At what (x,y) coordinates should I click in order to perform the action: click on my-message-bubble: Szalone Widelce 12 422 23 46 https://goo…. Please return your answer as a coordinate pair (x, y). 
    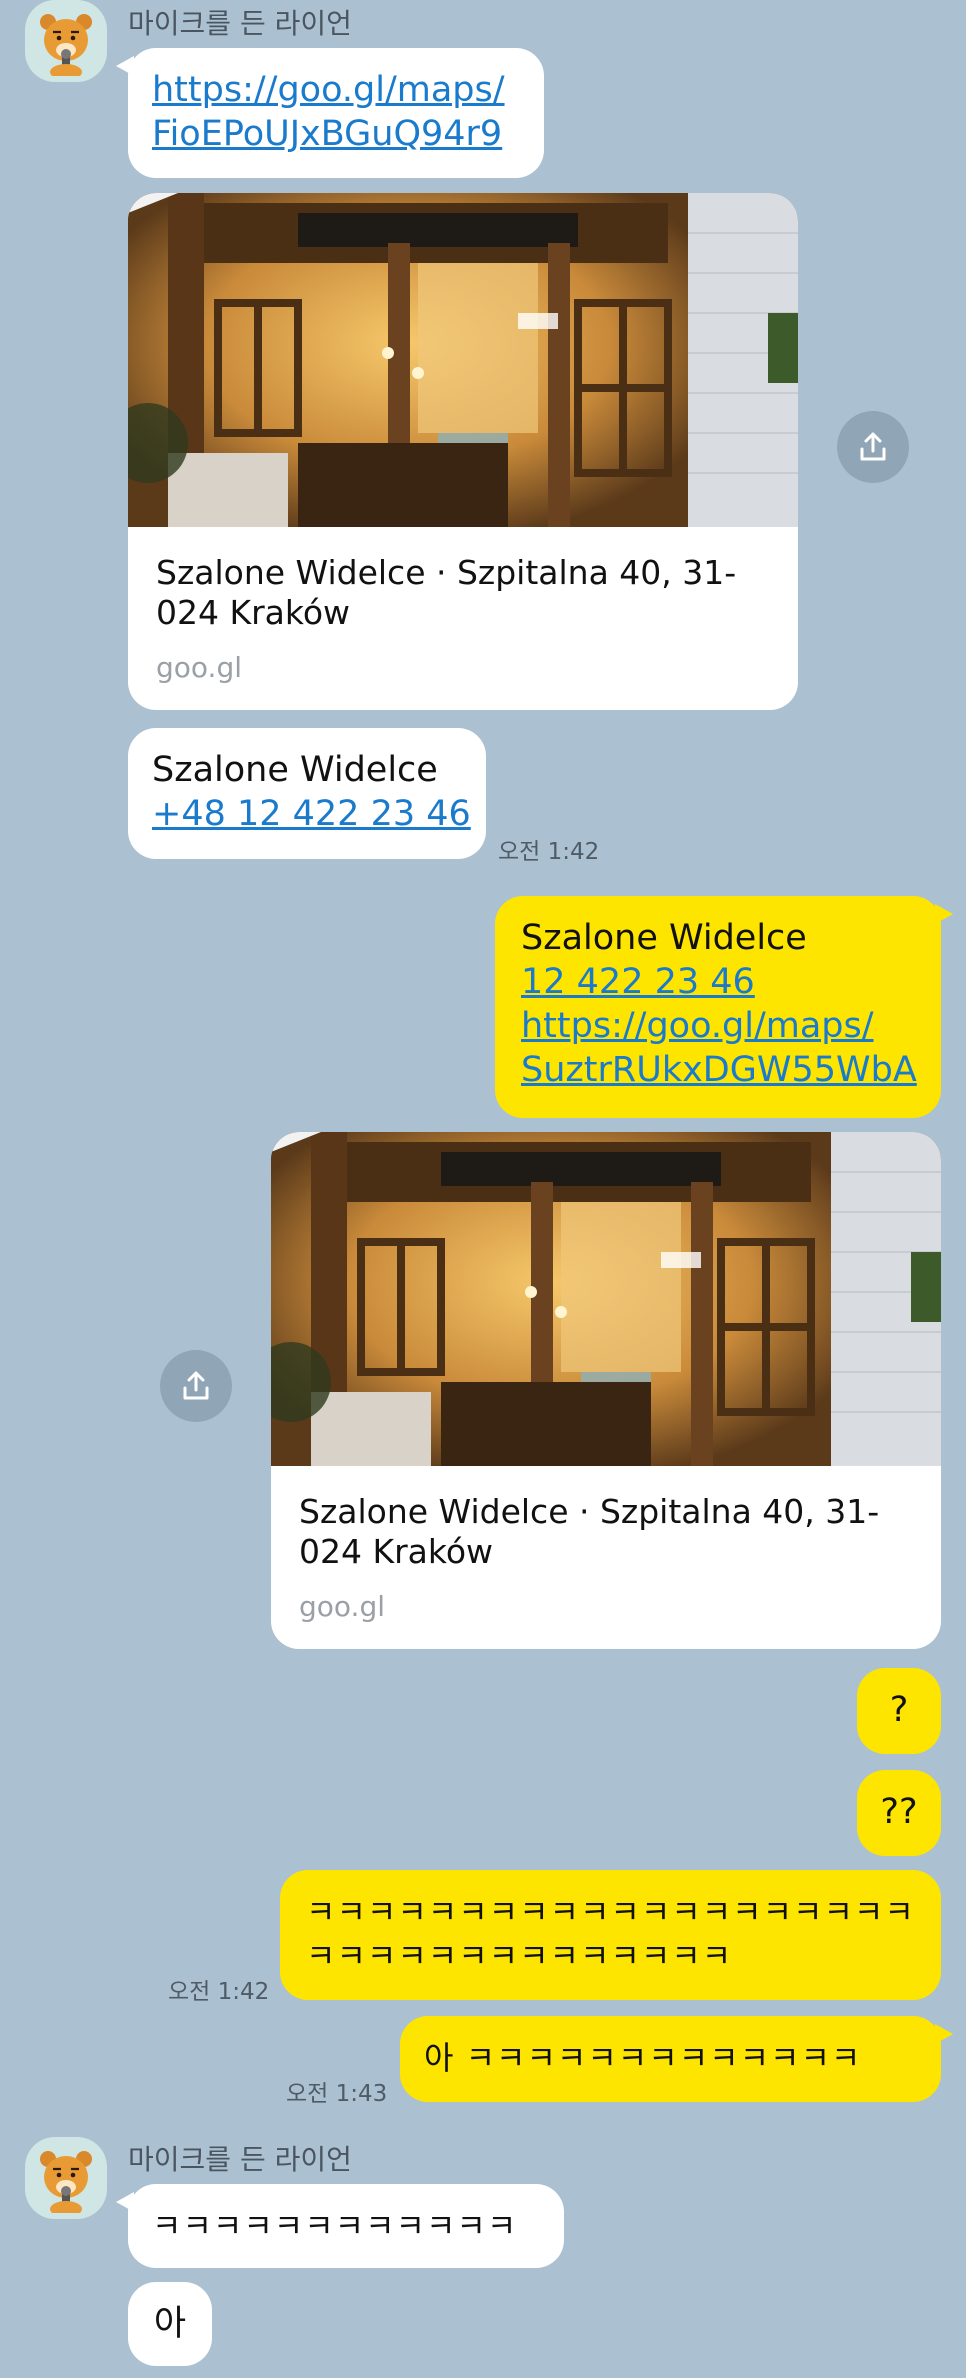
    Looking at the image, I should click on (724, 1007).